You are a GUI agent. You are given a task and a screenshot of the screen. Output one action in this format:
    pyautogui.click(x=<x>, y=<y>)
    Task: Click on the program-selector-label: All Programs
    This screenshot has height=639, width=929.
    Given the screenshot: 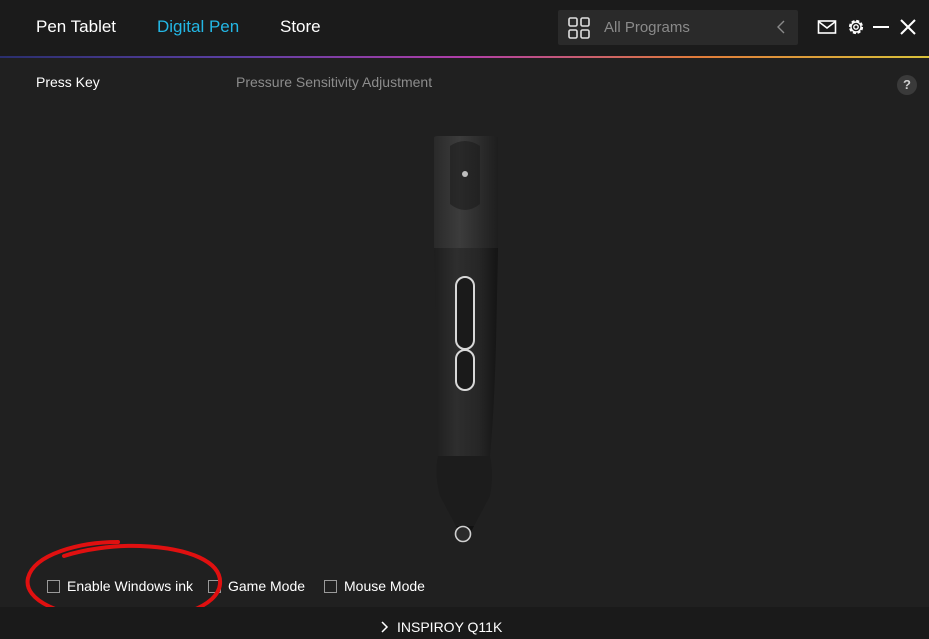 What is the action you would take?
    pyautogui.click(x=647, y=27)
    